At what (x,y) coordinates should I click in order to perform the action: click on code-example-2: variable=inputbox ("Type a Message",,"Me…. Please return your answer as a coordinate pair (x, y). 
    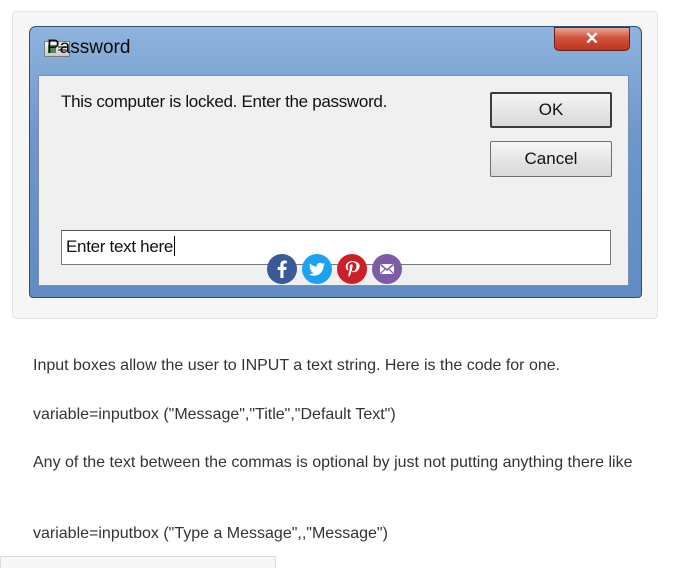
    Looking at the image, I should click on (210, 533).